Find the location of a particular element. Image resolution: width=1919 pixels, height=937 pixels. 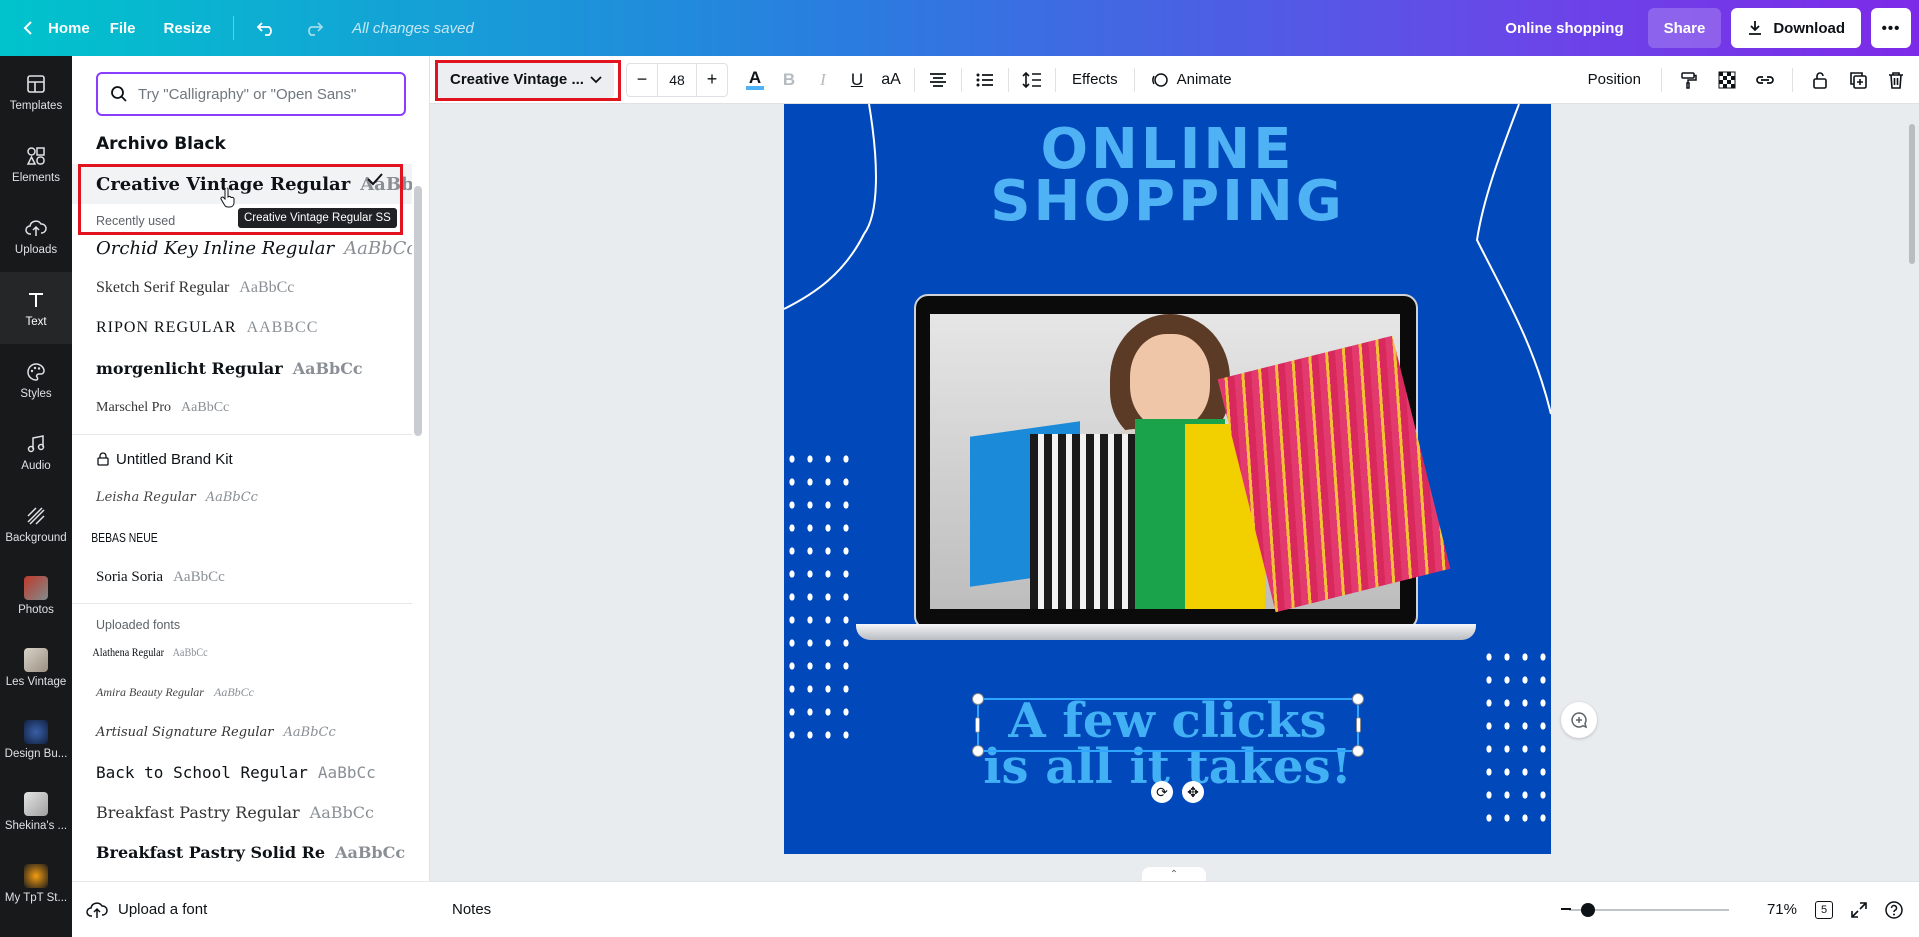

minus-icon: − is located at coordinates (642, 79).